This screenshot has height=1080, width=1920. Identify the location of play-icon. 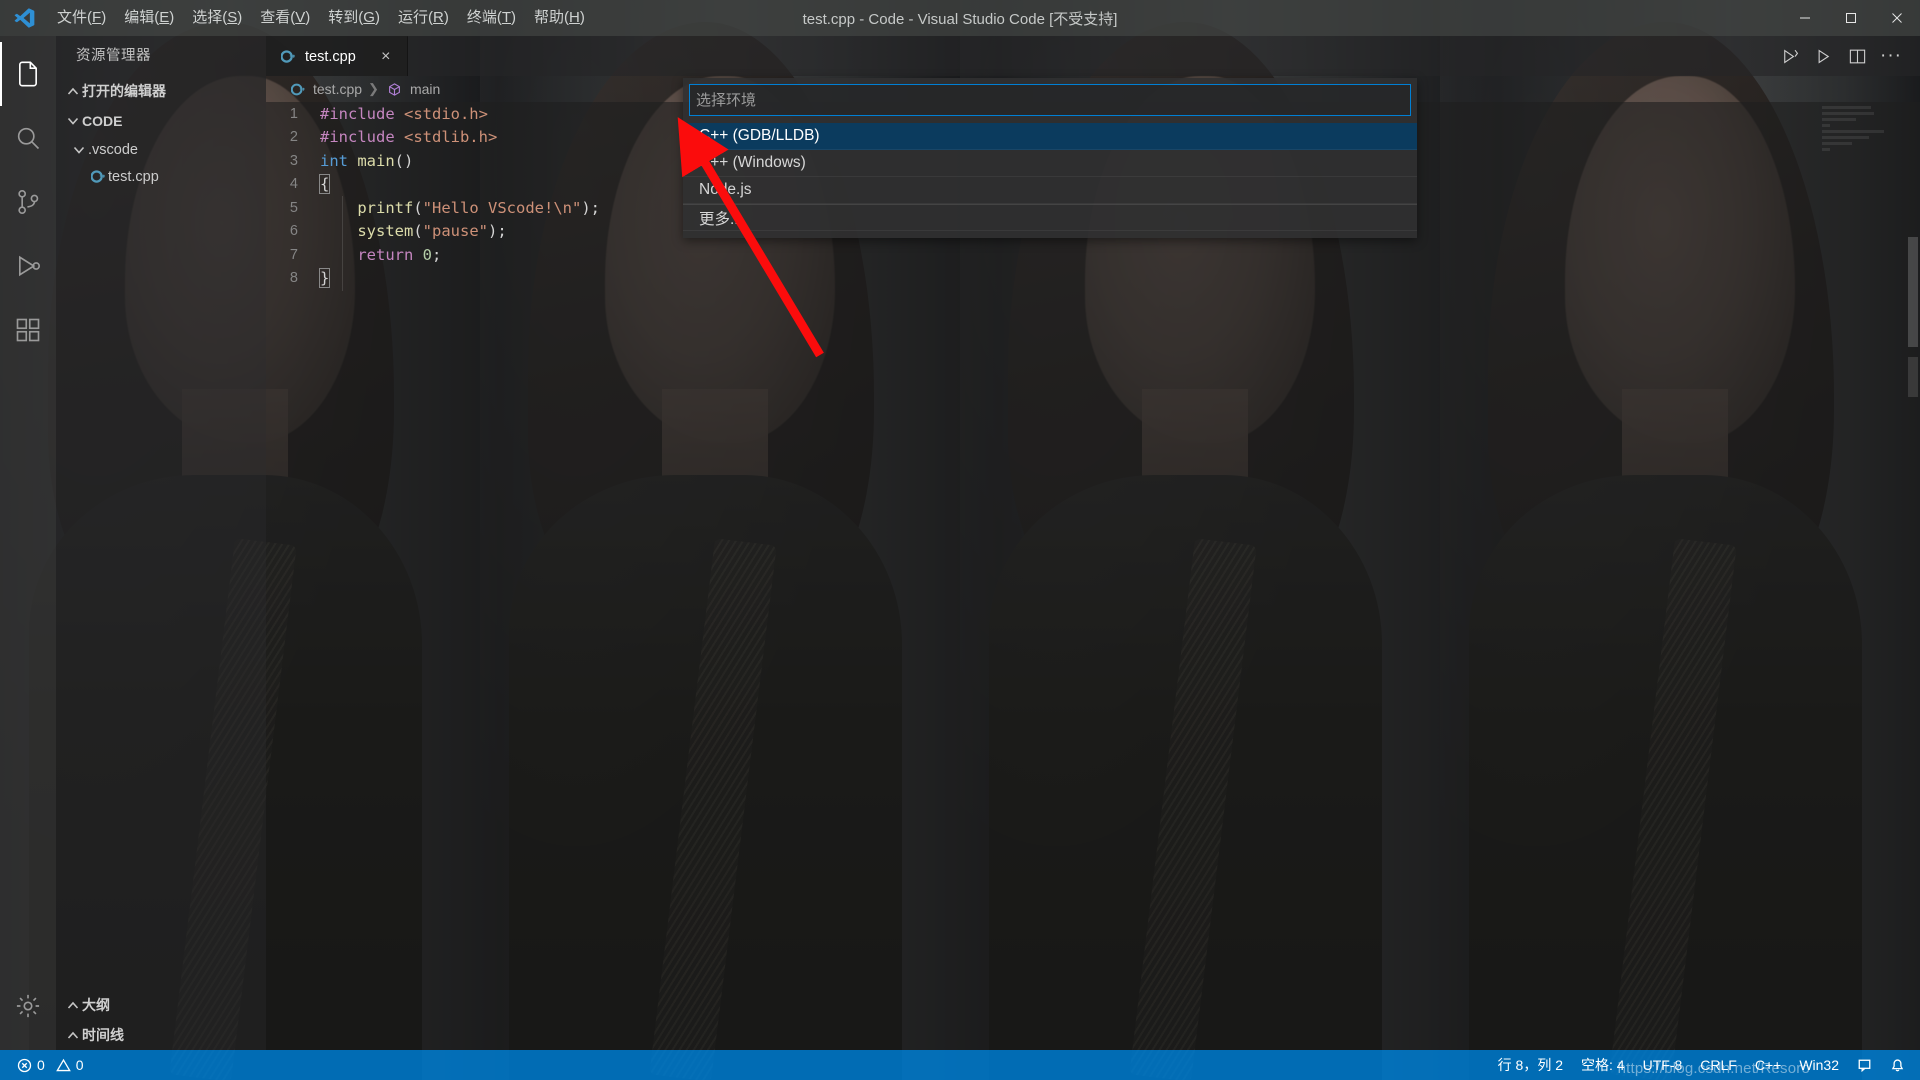
(1823, 56).